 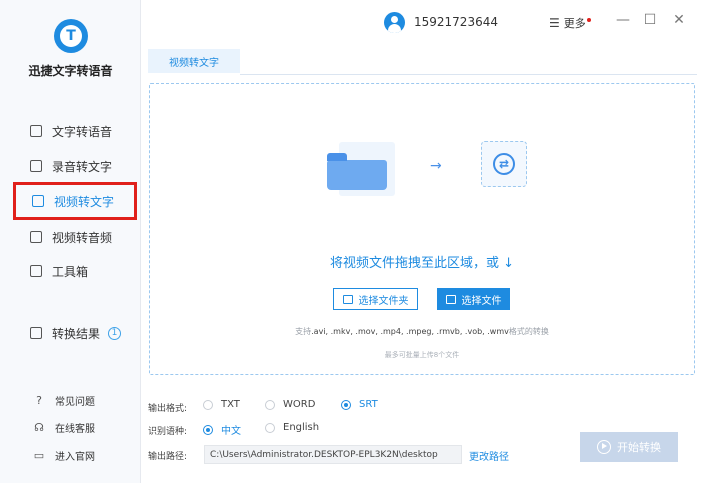 I want to click on upload-limit-text: 最多可批量上传8个文件, so click(x=422, y=355).